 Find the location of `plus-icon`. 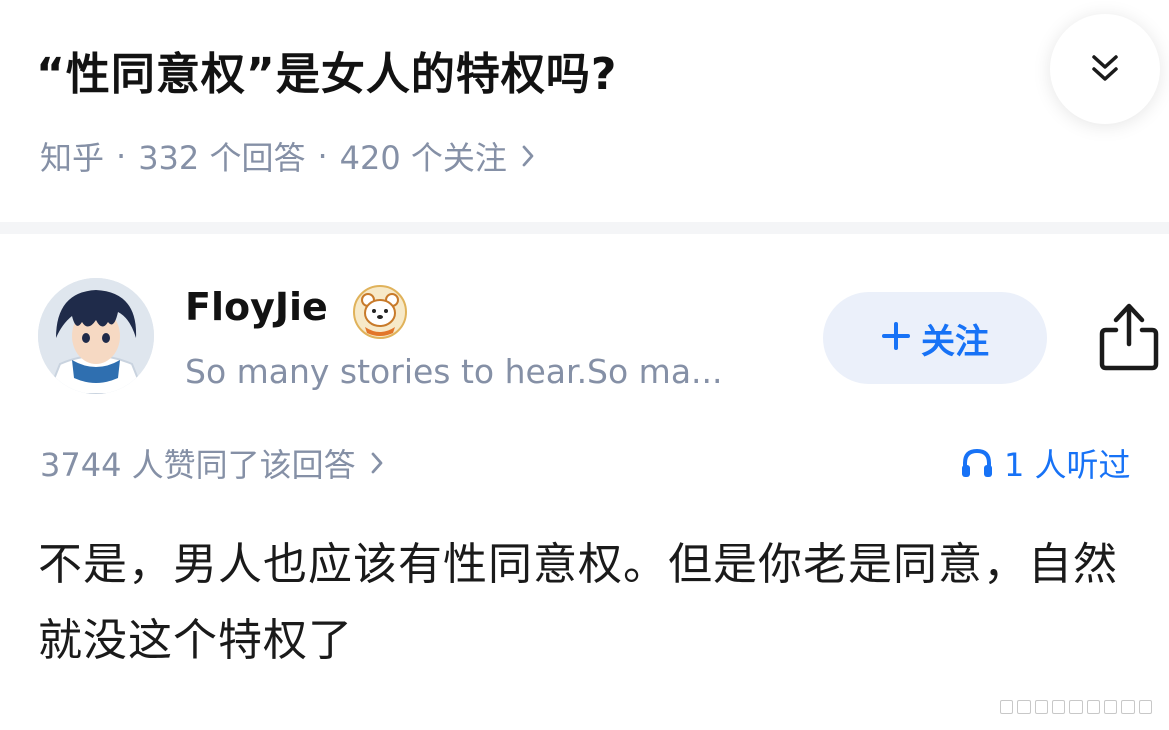

plus-icon is located at coordinates (896, 338).